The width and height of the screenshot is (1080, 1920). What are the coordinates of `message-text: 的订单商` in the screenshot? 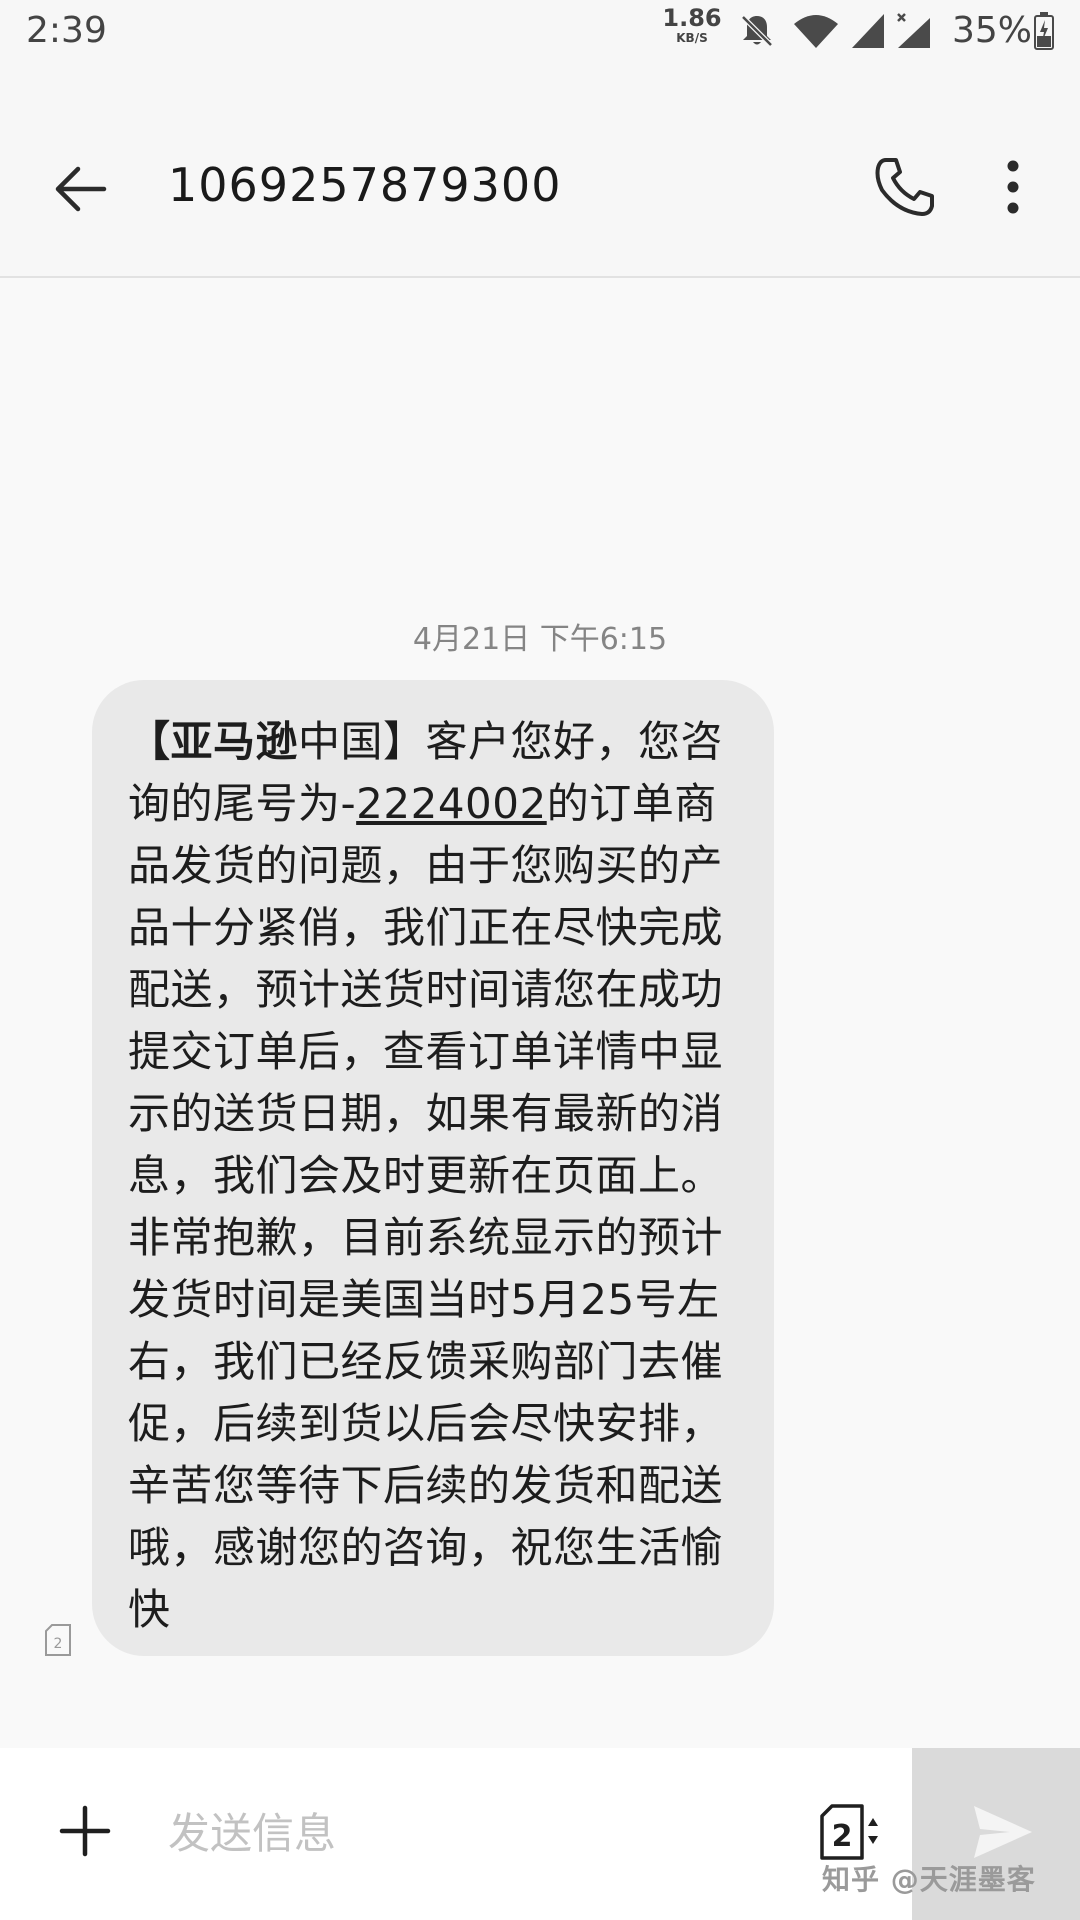 It's located at (631, 803).